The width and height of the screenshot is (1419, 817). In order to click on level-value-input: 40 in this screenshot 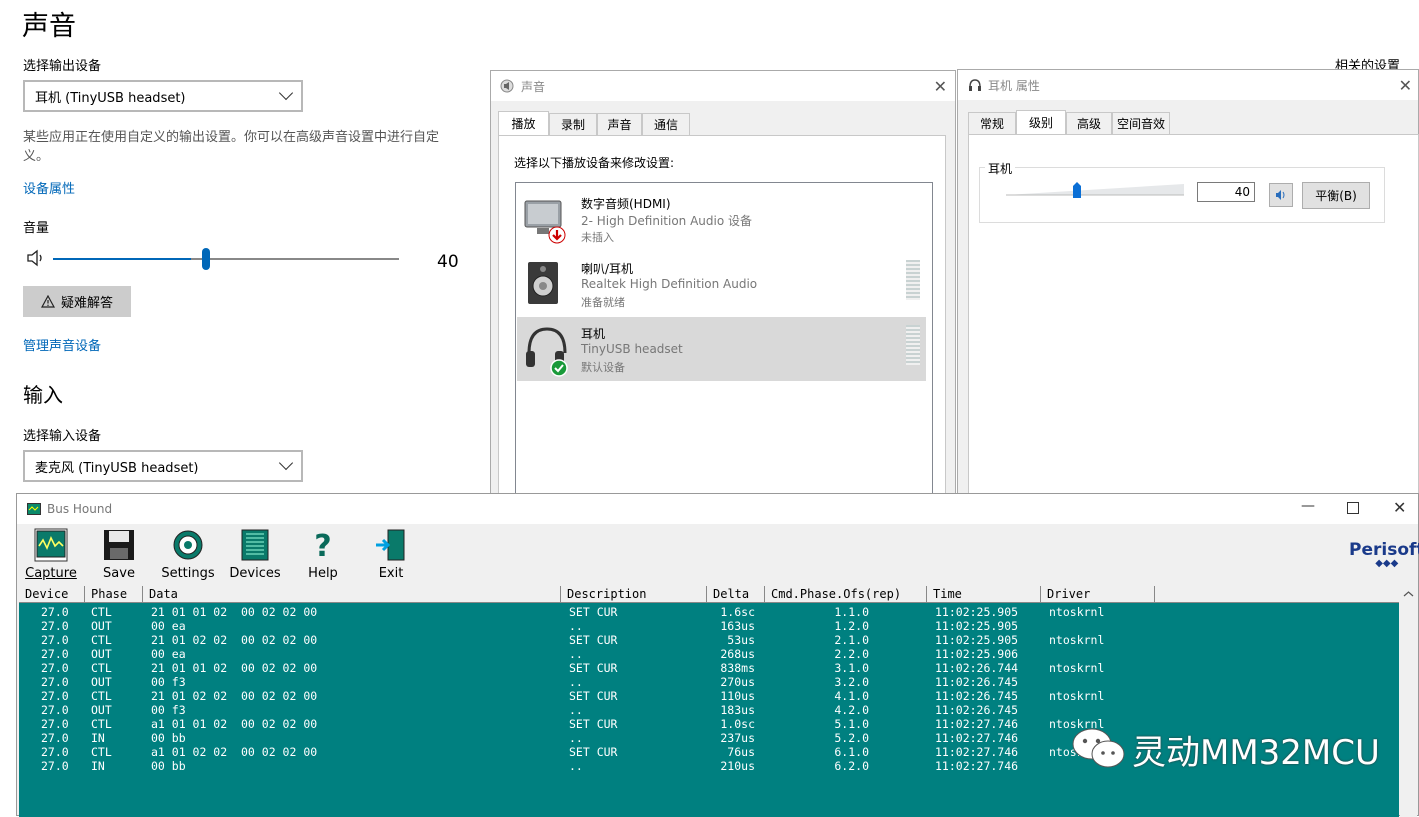, I will do `click(1226, 192)`.